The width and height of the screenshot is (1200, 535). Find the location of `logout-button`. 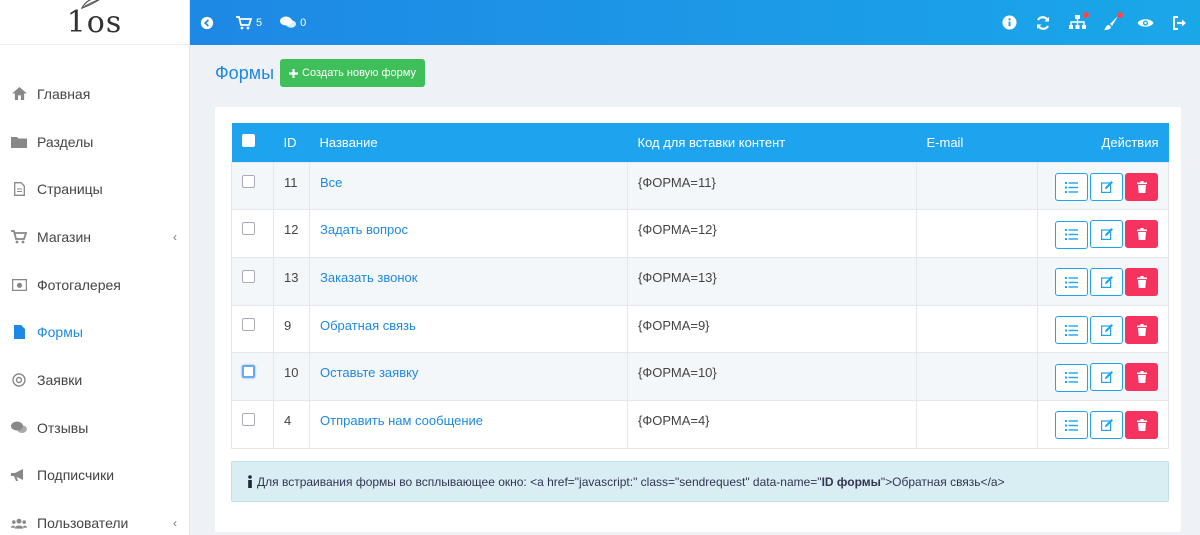

logout-button is located at coordinates (1179, 23).